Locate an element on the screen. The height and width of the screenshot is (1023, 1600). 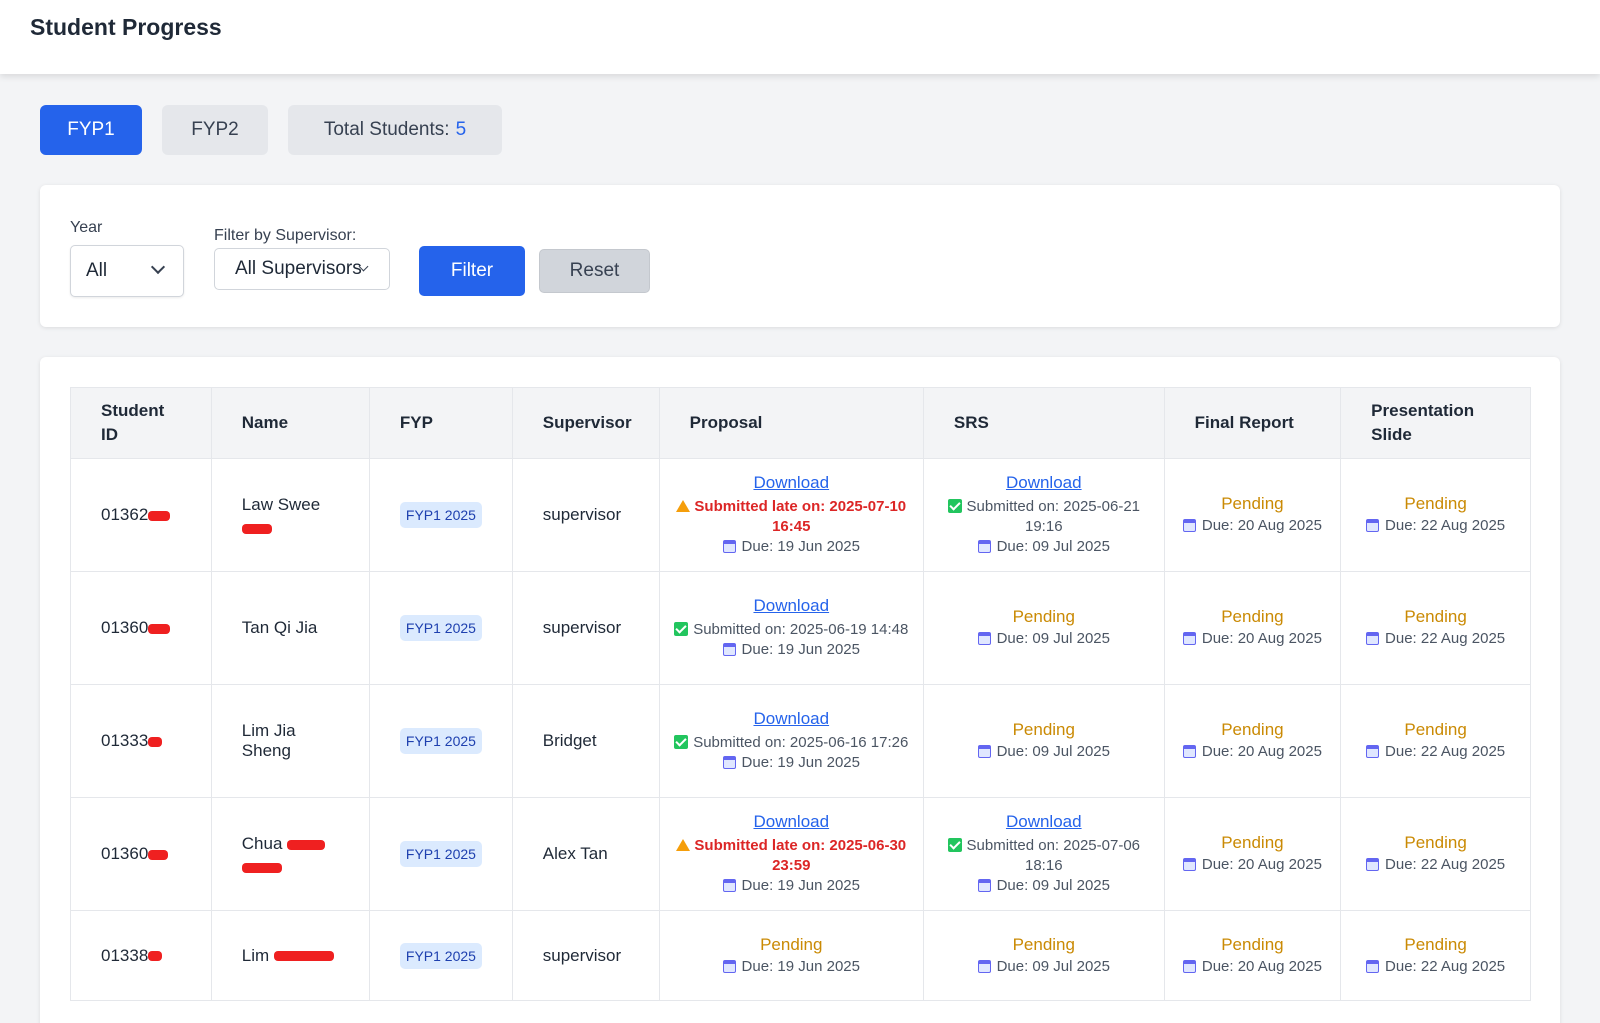
student-id-cell: 01362 is located at coordinates (141, 515).